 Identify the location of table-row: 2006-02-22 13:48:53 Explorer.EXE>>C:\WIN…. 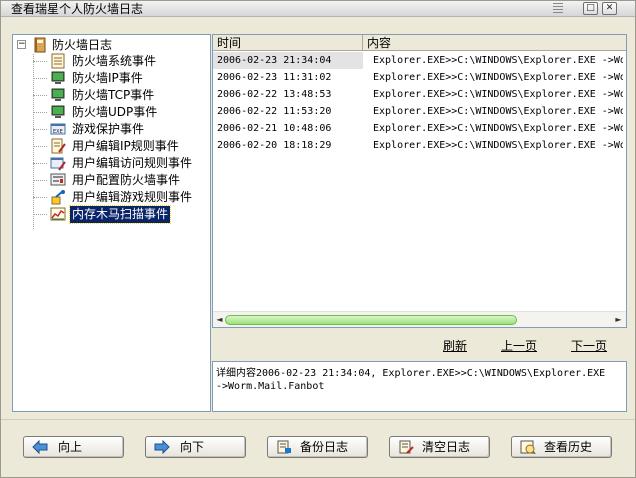
(419, 94).